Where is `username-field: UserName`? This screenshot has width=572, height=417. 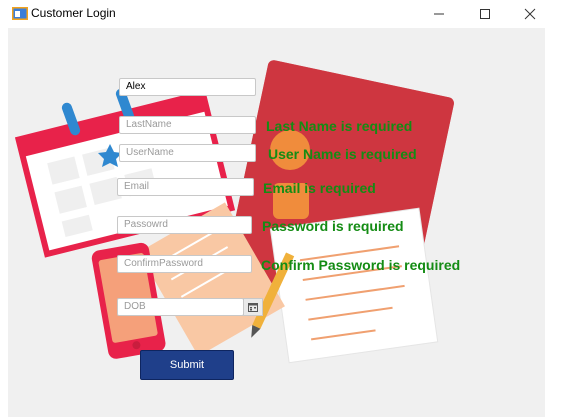 username-field: UserName is located at coordinates (187, 153).